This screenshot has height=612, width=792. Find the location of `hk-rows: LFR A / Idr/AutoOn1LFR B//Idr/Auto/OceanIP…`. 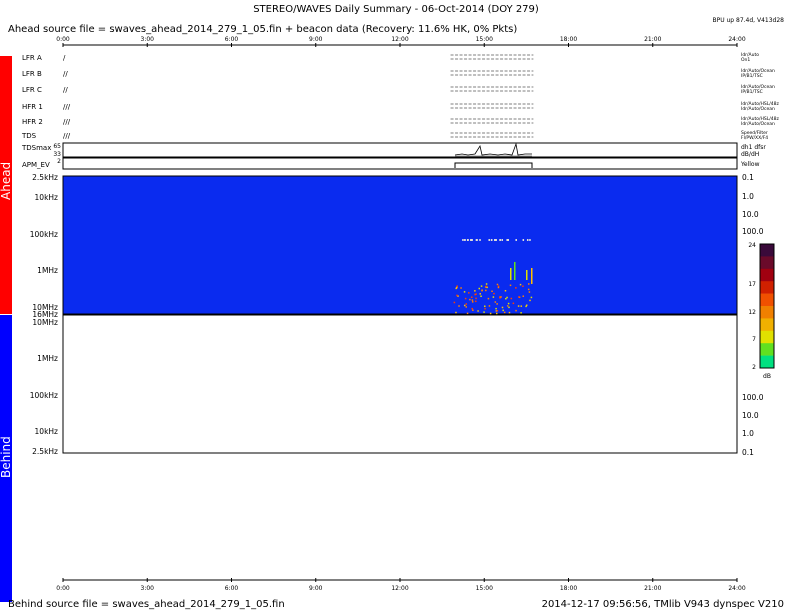

hk-rows: LFR A / Idr/AutoOn1LFR B//Idr/Auto/OceanIP… is located at coordinates (400, 96).